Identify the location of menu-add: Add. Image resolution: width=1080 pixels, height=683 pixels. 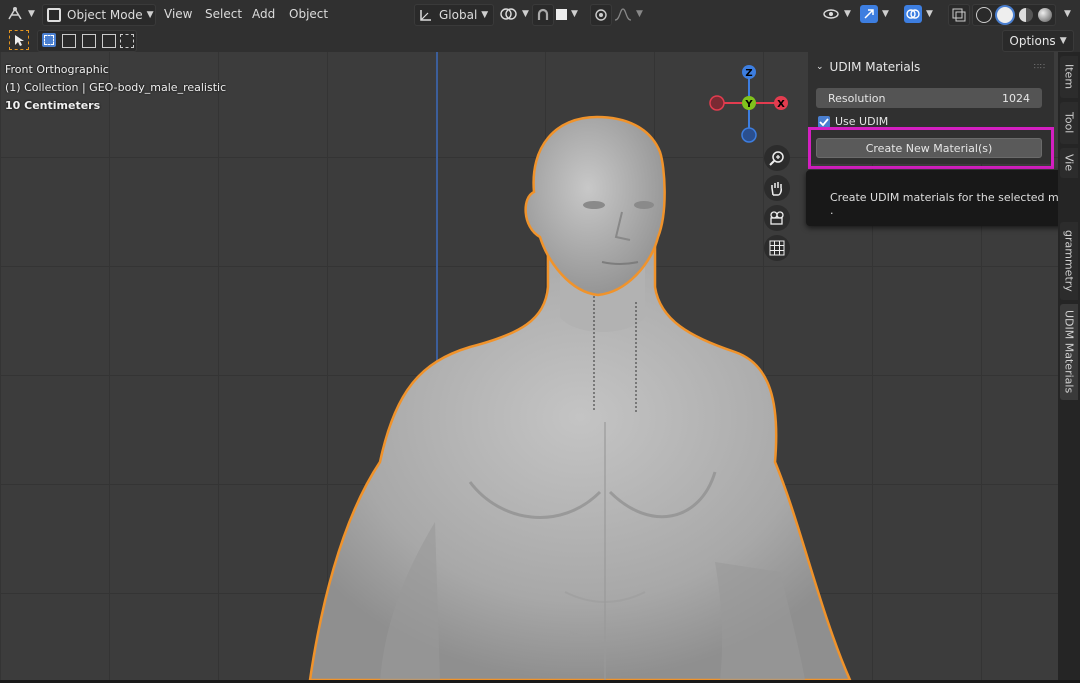
(263, 14).